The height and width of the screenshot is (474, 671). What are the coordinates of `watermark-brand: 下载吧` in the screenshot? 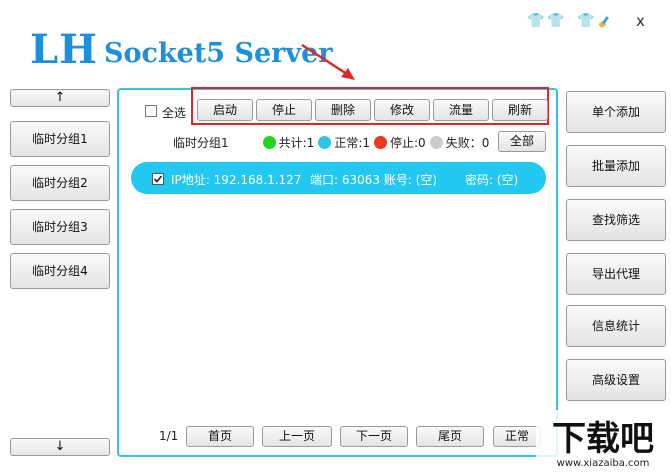 It's located at (603, 439).